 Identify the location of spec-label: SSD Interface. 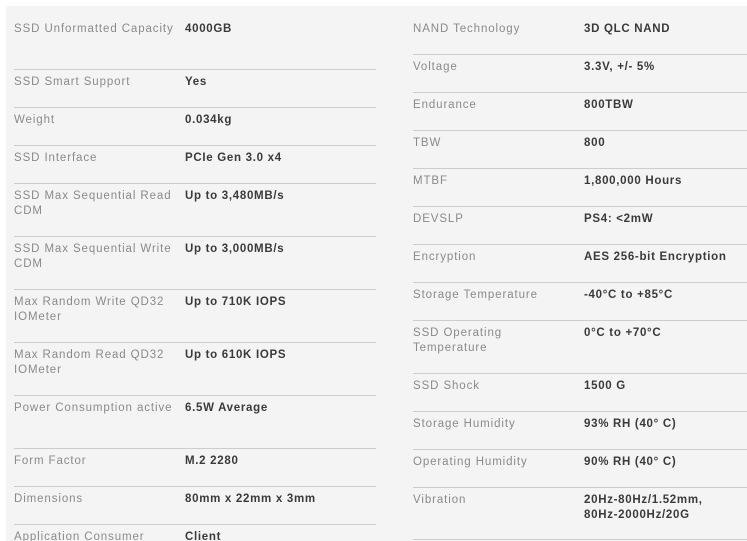
(56, 158).